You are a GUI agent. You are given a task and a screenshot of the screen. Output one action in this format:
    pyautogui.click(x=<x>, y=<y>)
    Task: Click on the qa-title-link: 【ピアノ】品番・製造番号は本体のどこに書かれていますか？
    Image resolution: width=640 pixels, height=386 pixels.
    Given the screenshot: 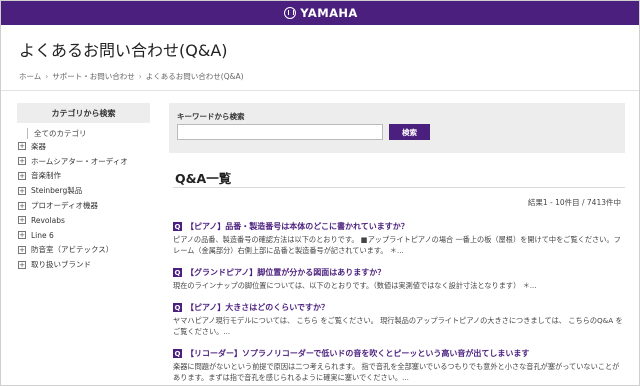 What is the action you would take?
    pyautogui.click(x=297, y=226)
    